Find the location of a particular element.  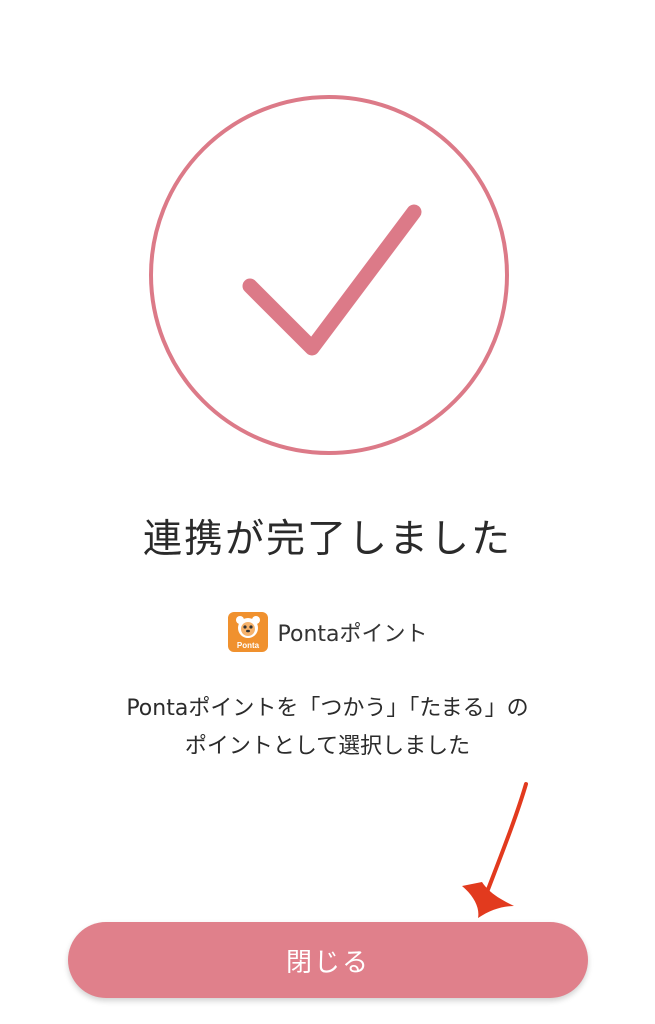

message-line-1: Pontaポイントを「つかう」「たまる」の is located at coordinates (327, 708).